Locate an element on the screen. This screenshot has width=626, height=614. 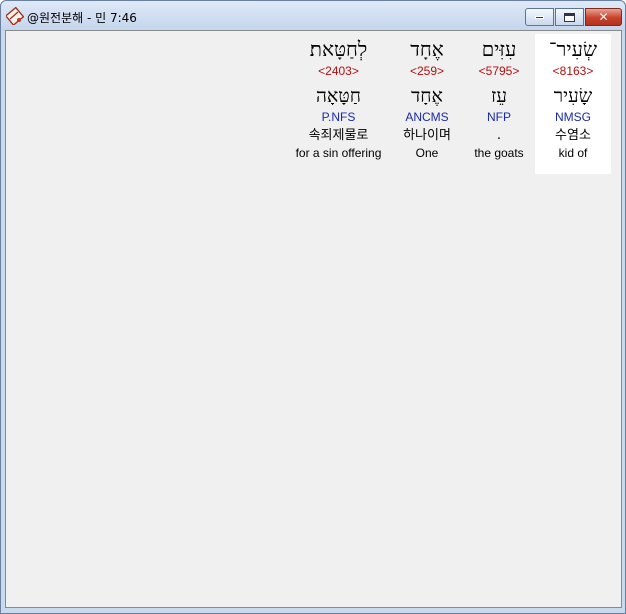
hebrew-word: אֶחָד is located at coordinates (426, 50).